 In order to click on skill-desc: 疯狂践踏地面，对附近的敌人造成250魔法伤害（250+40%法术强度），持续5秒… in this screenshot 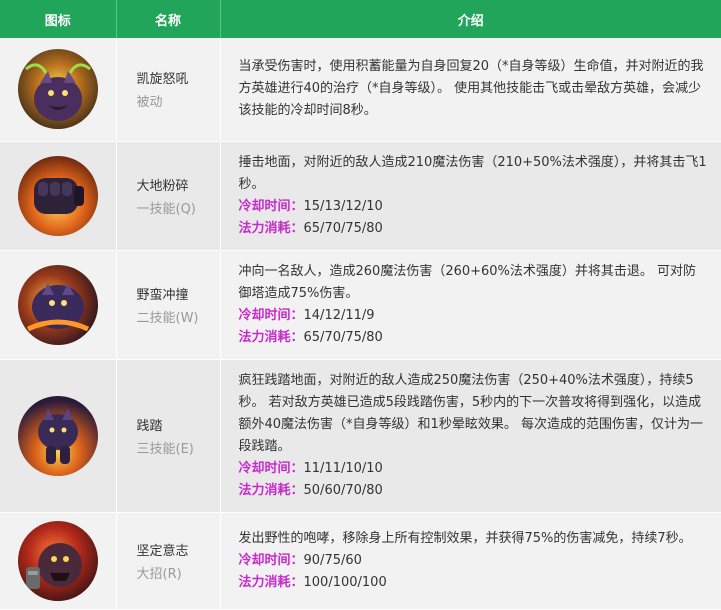, I will do `click(470, 413)`.